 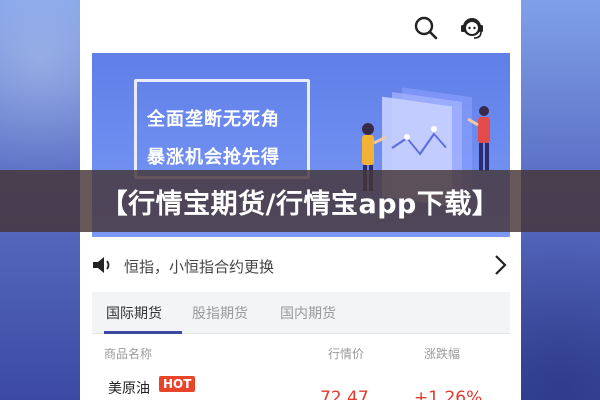 What do you see at coordinates (300, 204) in the screenshot?
I see `overlay-title: 【行情宝期货/行情宝app下载】` at bounding box center [300, 204].